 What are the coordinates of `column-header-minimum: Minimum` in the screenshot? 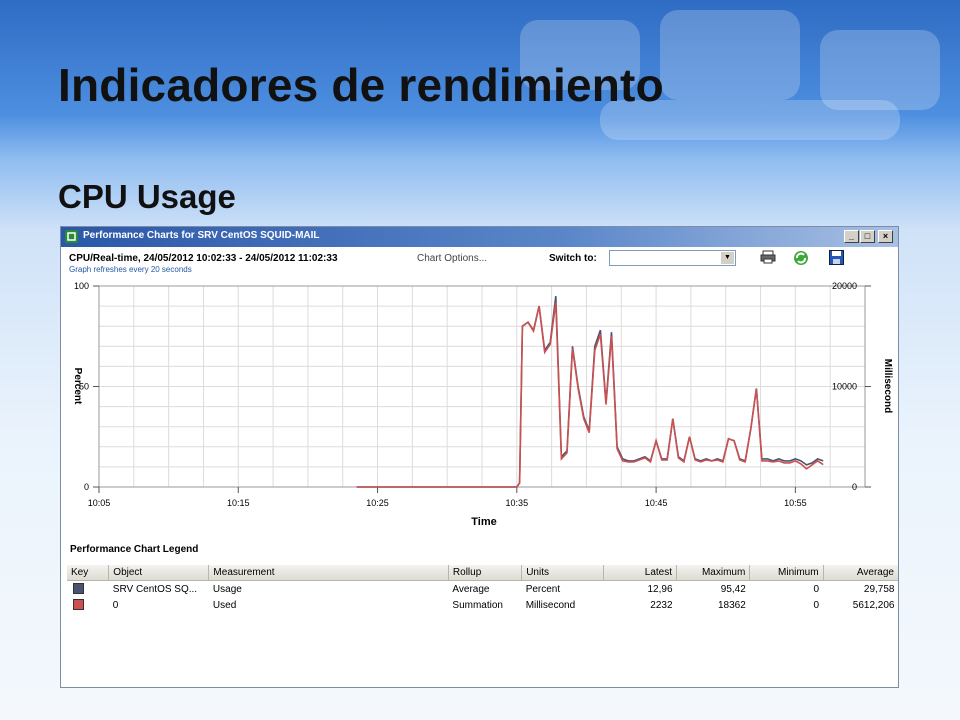 It's located at (786, 573).